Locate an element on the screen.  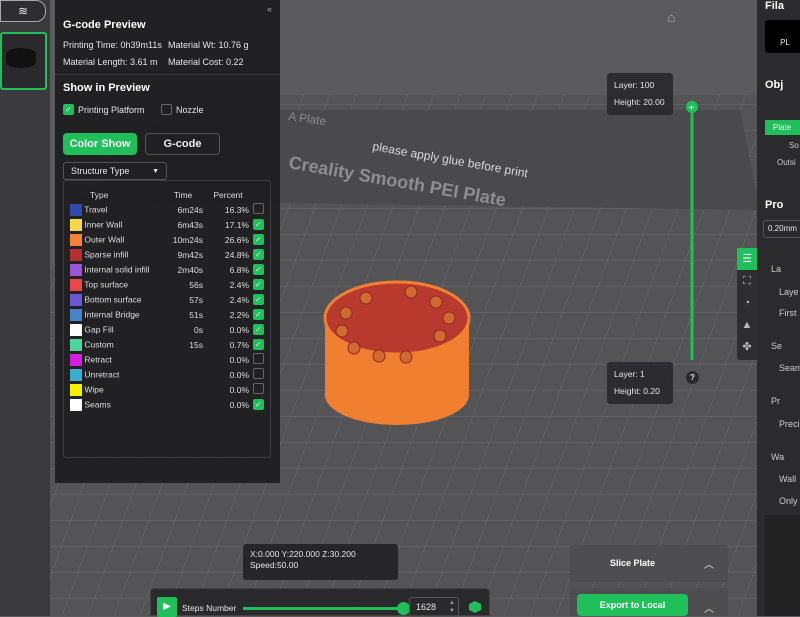
layer-number: Layer: 1 is located at coordinates (629, 374).